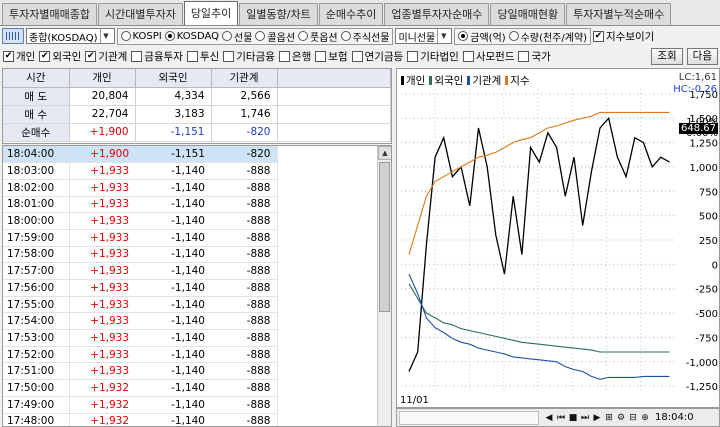 This screenshot has width=720, height=427. I want to click on index-checkbox: ✔ 지수보이기, so click(623, 36).